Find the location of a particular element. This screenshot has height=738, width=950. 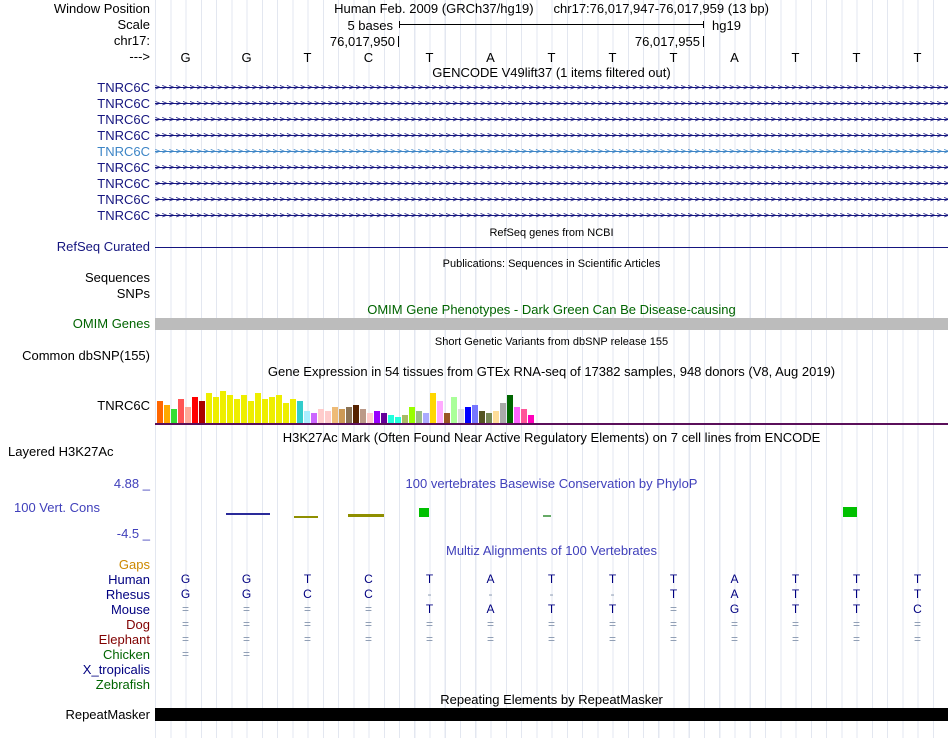

gtex-gene-label: TNRC6C is located at coordinates (75, 406).